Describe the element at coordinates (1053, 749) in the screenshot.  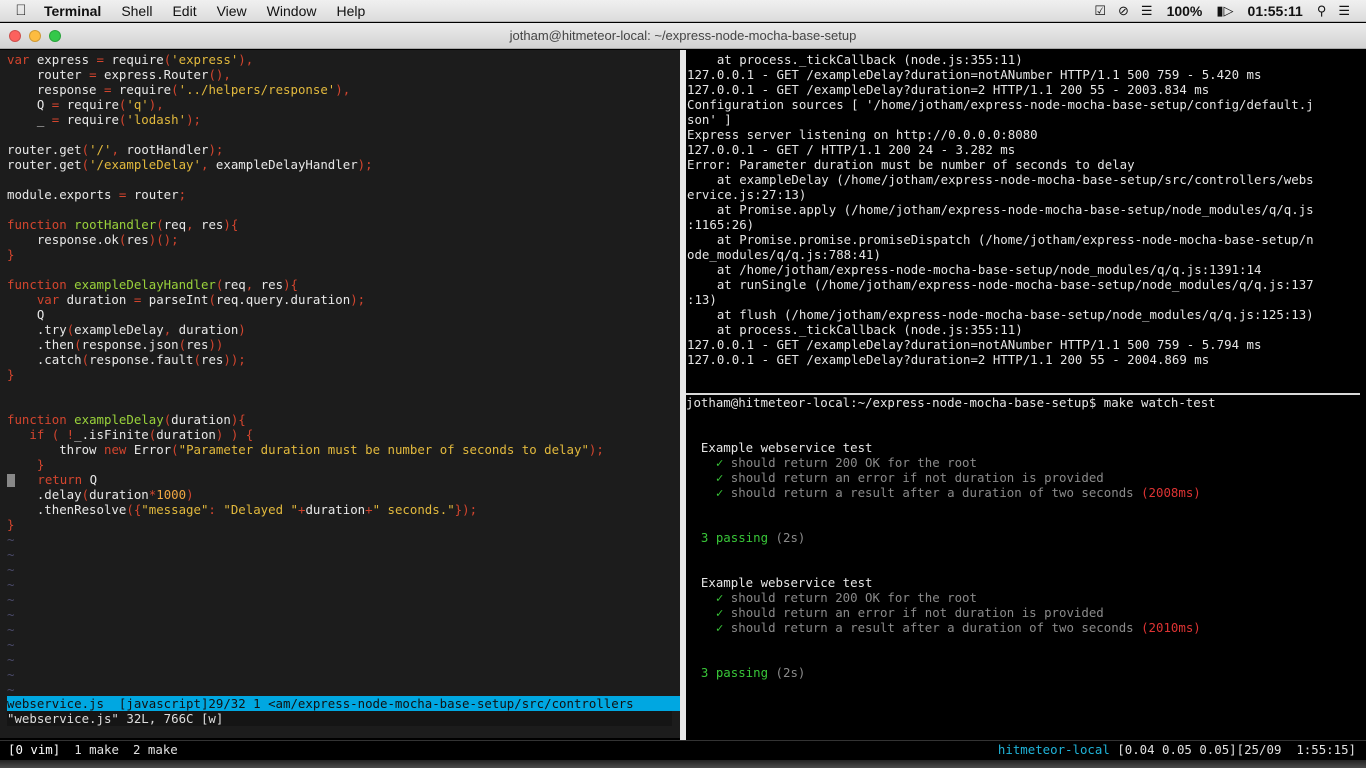
I see `tmux-hostname: hitmeteor-local` at that location.